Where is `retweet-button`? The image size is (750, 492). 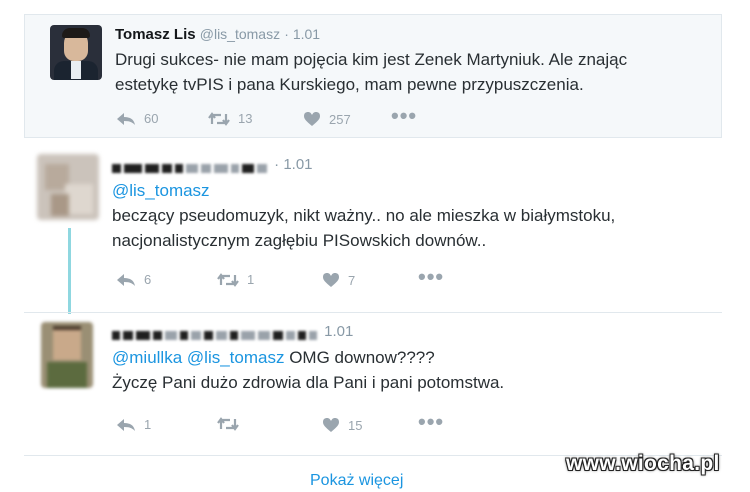 retweet-button is located at coordinates (232, 424).